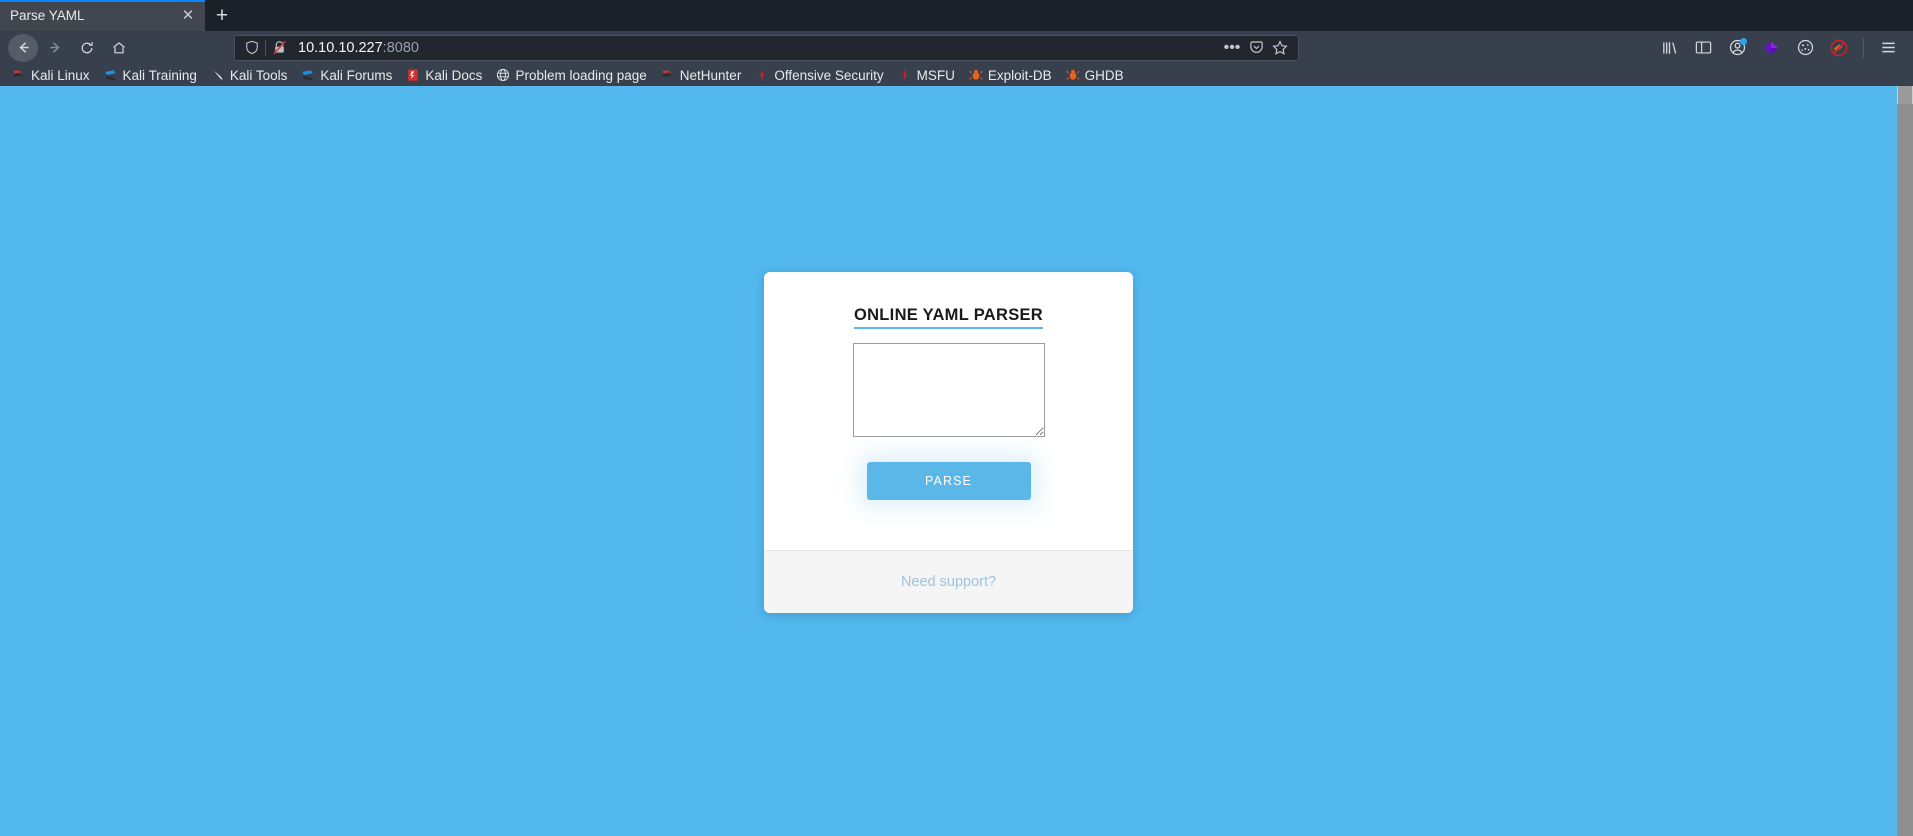 This screenshot has height=836, width=1913. What do you see at coordinates (252, 48) in the screenshot?
I see `tracking-protection-shield-icon` at bounding box center [252, 48].